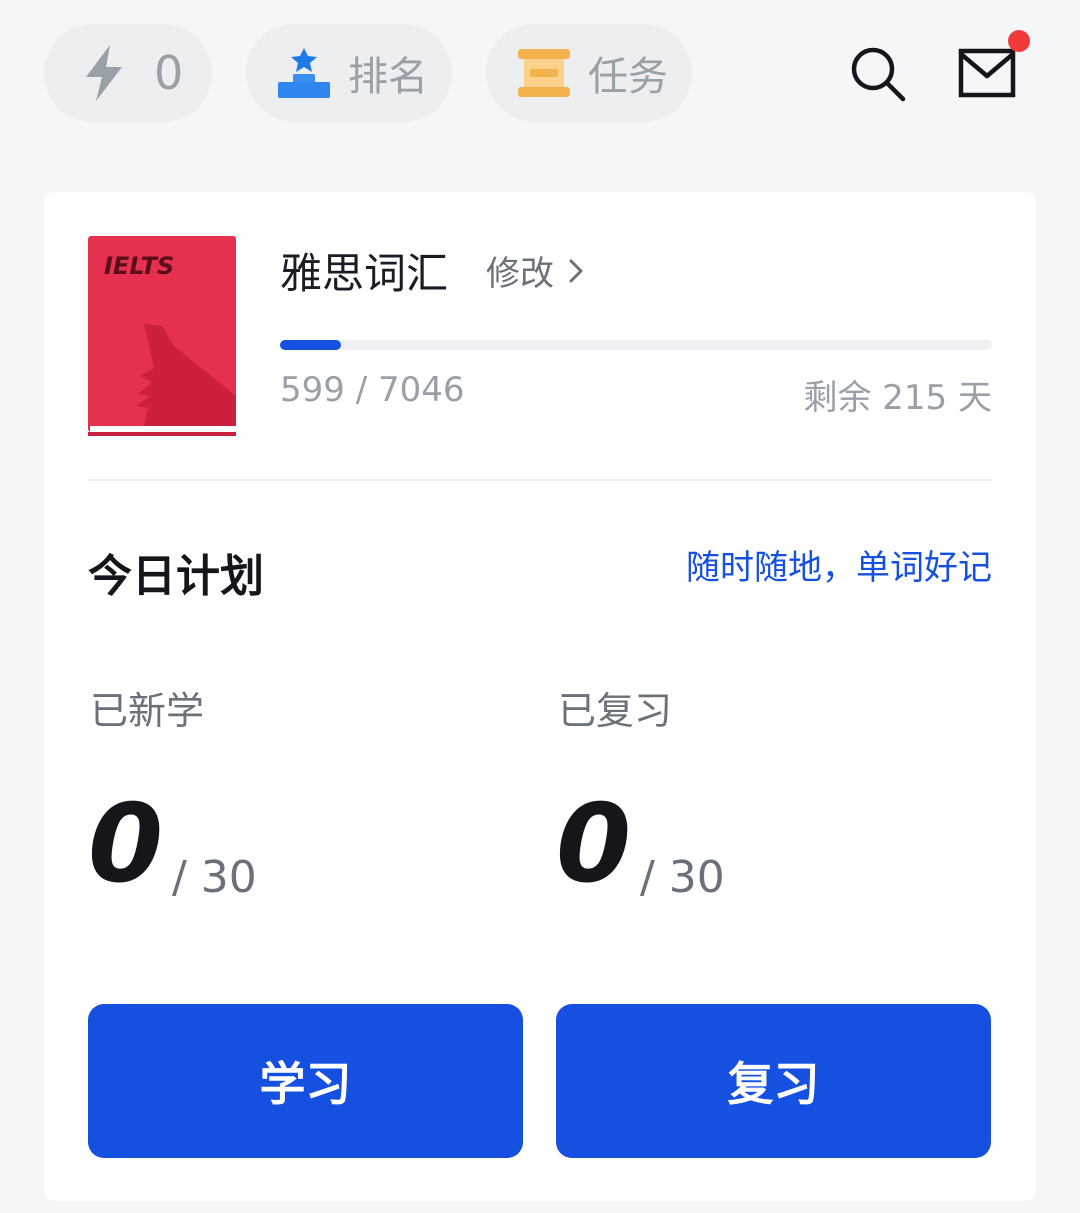  I want to click on notification-dot, so click(1019, 41).